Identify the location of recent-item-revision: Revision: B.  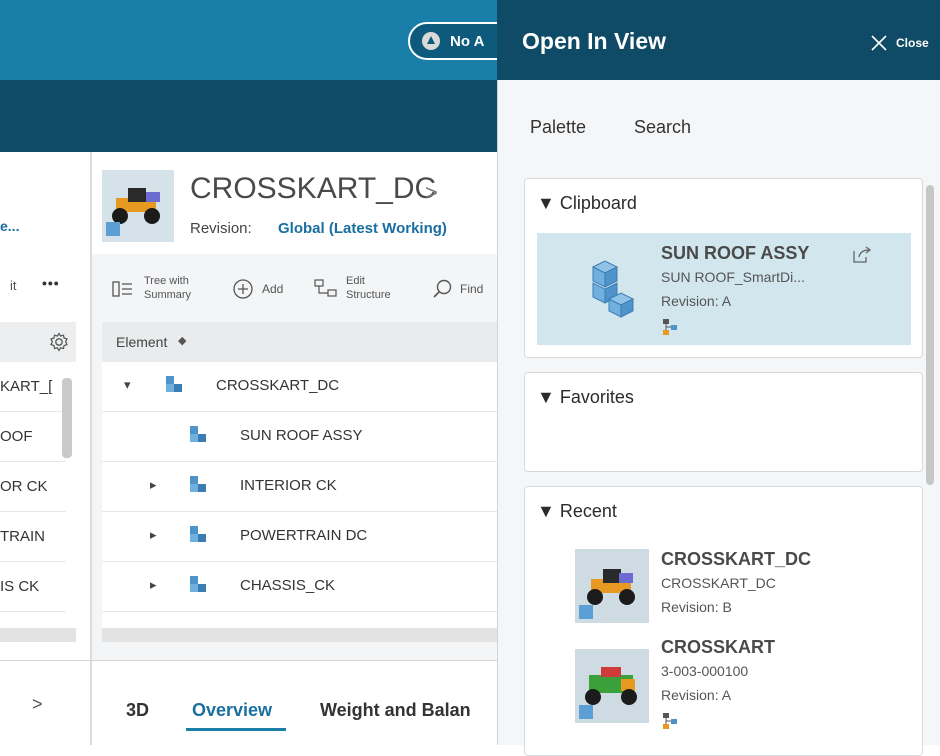
(696, 607).